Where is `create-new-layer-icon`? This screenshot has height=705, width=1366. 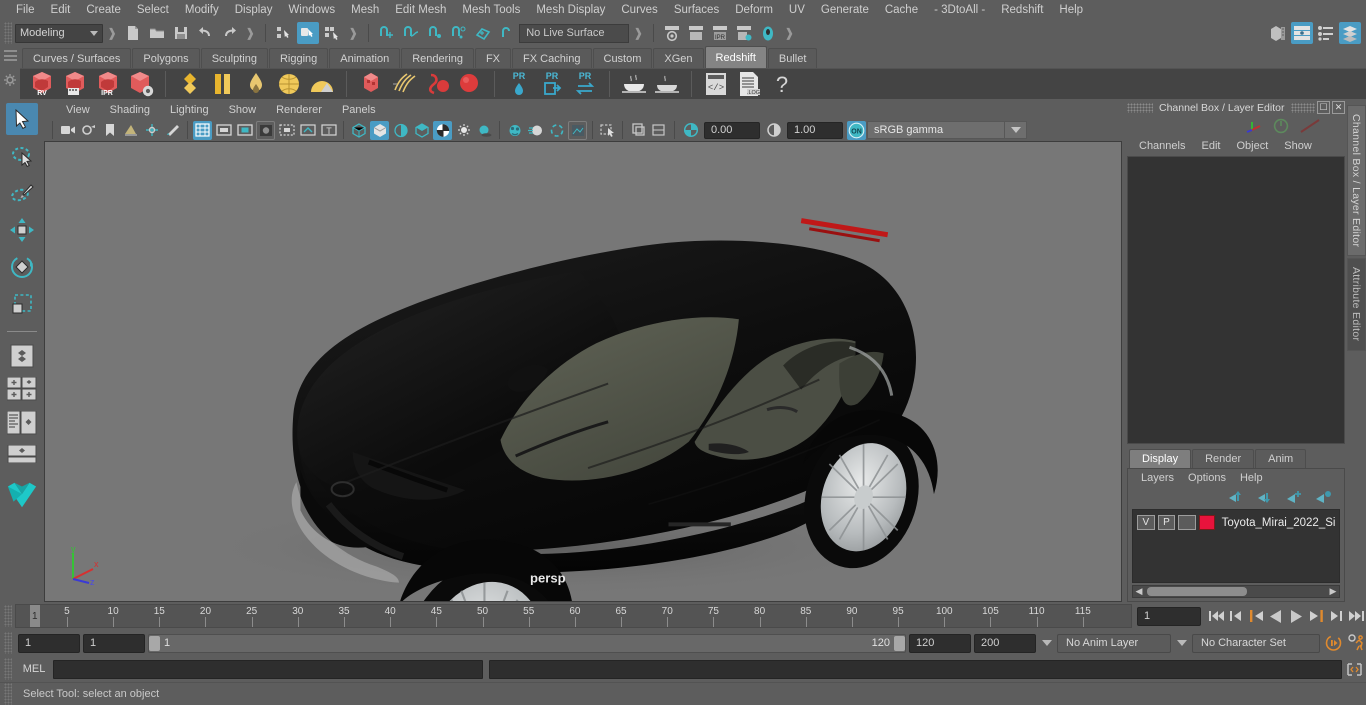 create-new-layer-icon is located at coordinates (1294, 497).